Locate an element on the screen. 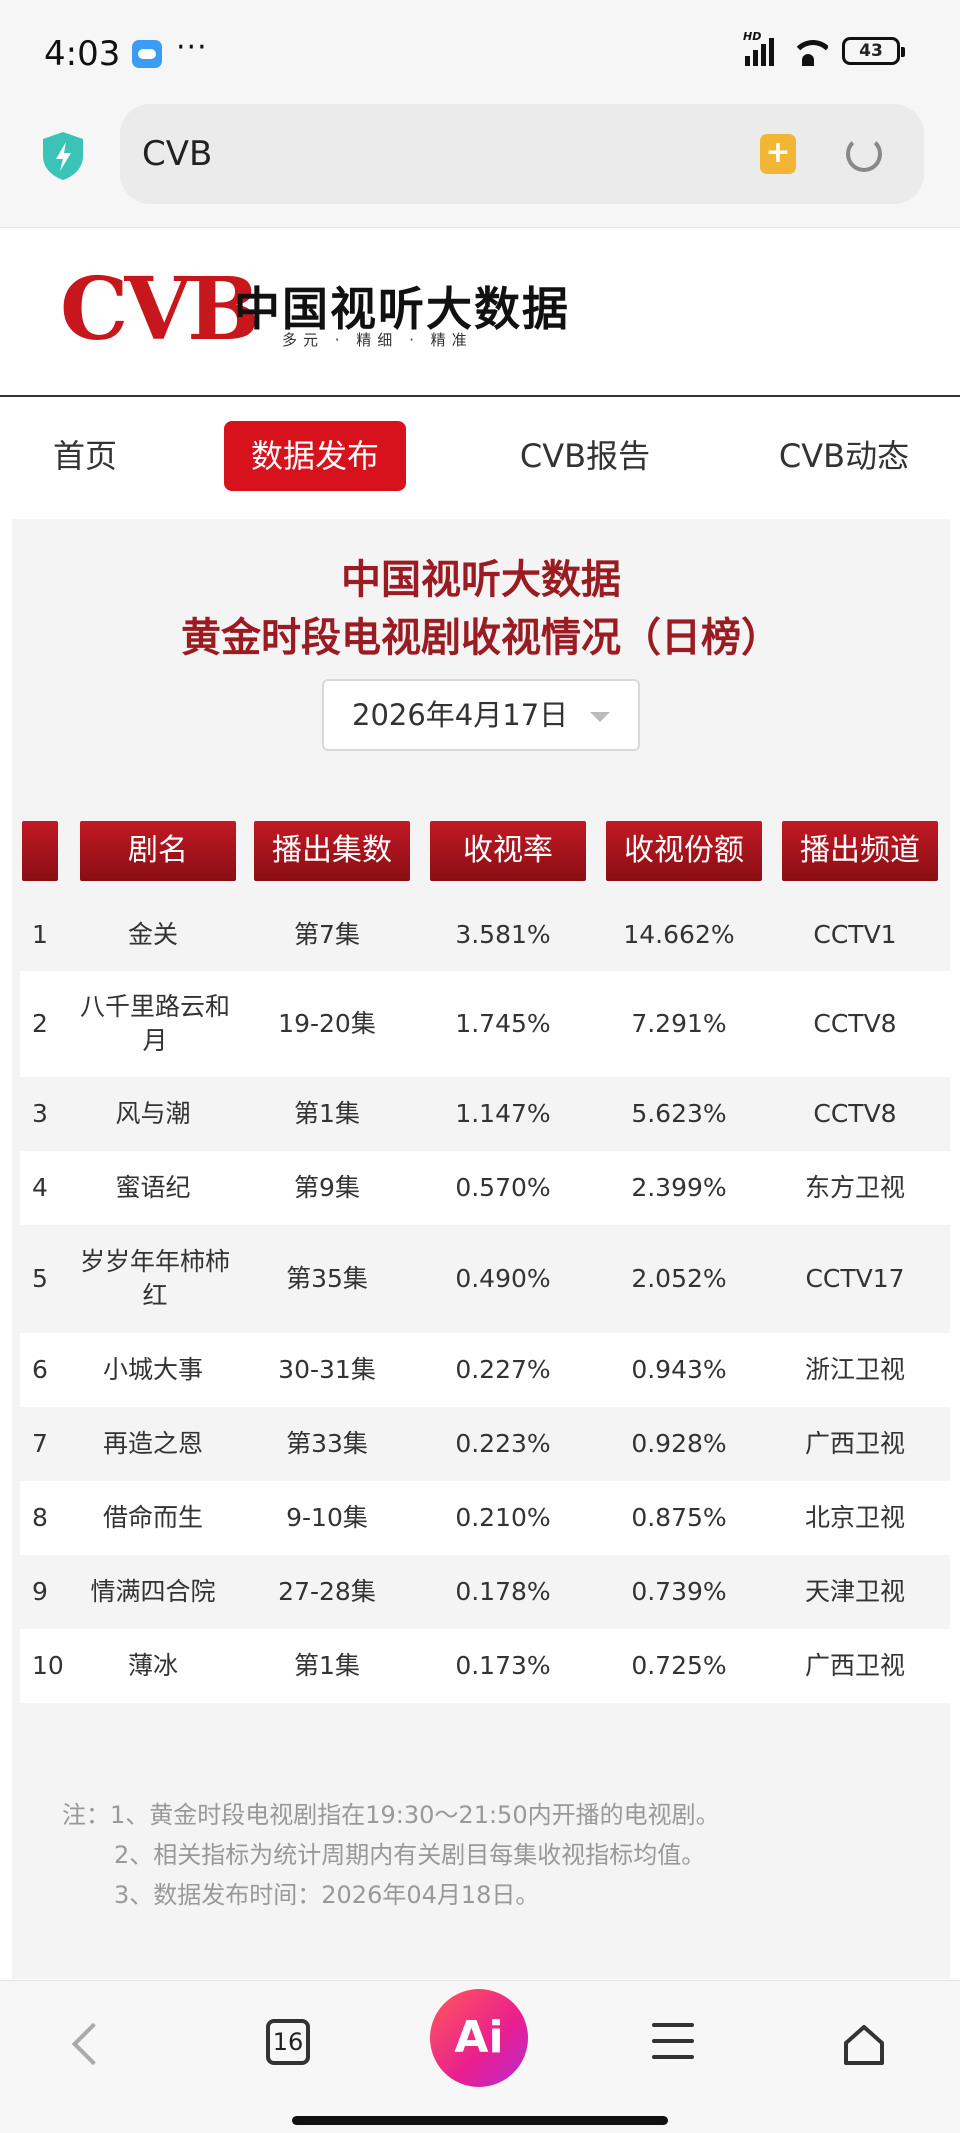  cell-channel: 东方卫视 is located at coordinates (854, 1188).